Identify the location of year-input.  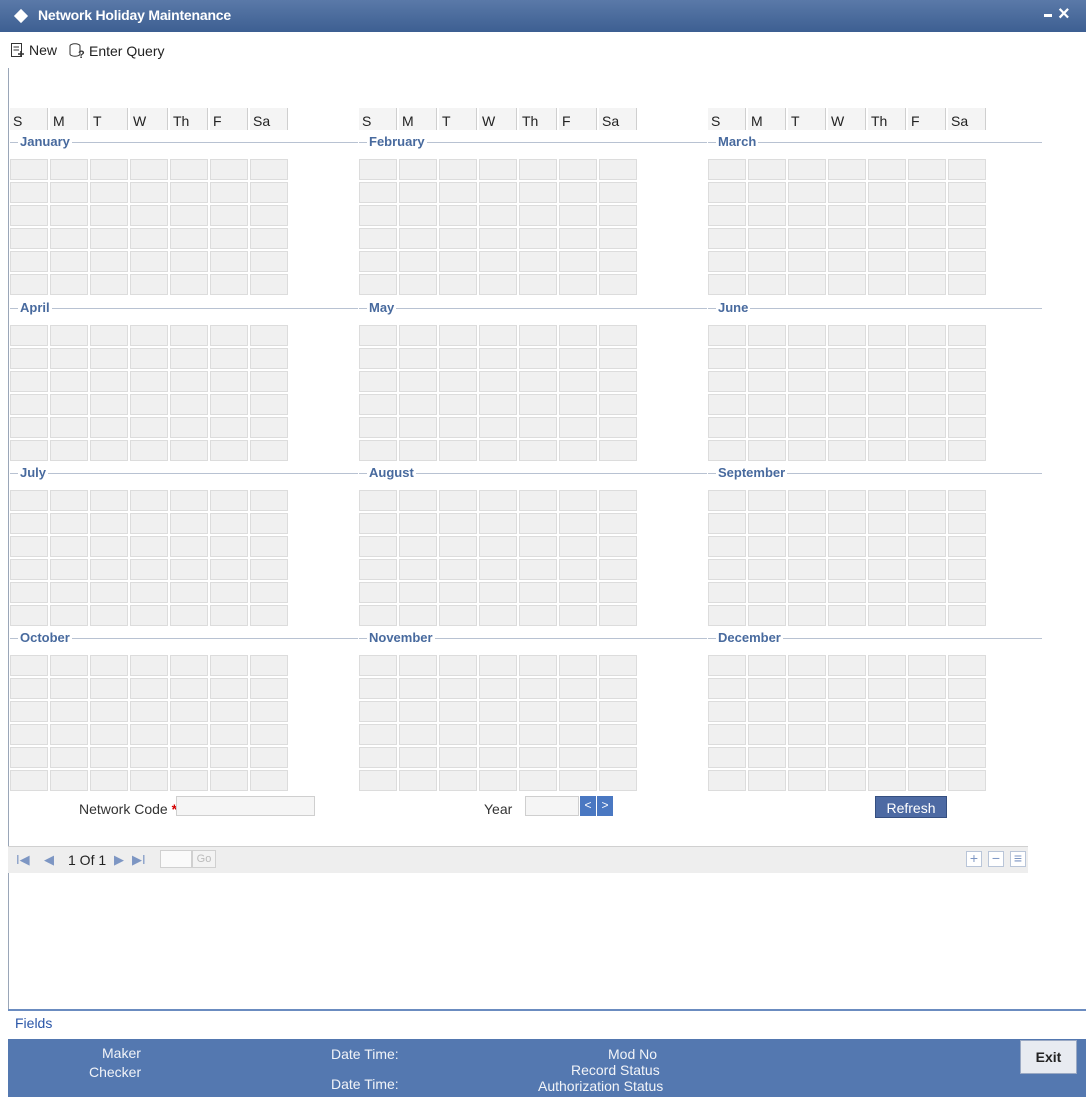
(552, 806).